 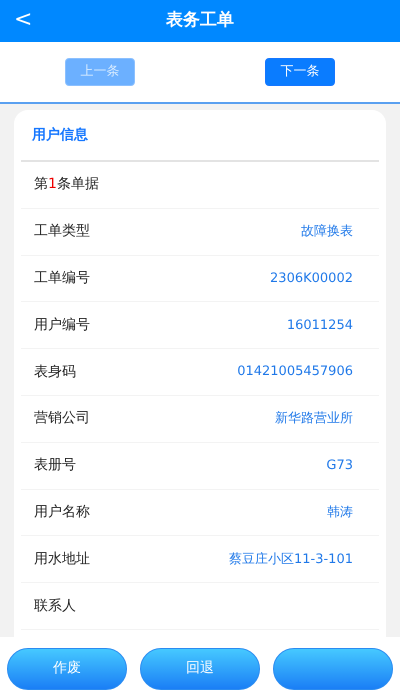 What do you see at coordinates (327, 231) in the screenshot?
I see `field-value: 故障换表` at bounding box center [327, 231].